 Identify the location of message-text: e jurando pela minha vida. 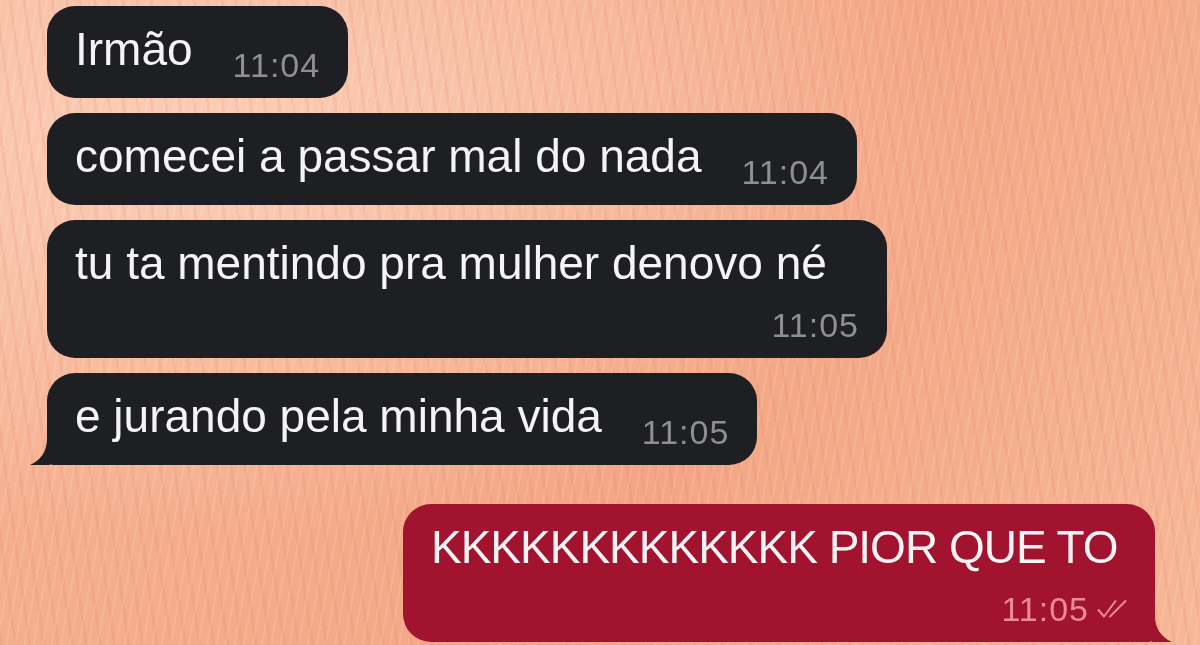
(338, 416).